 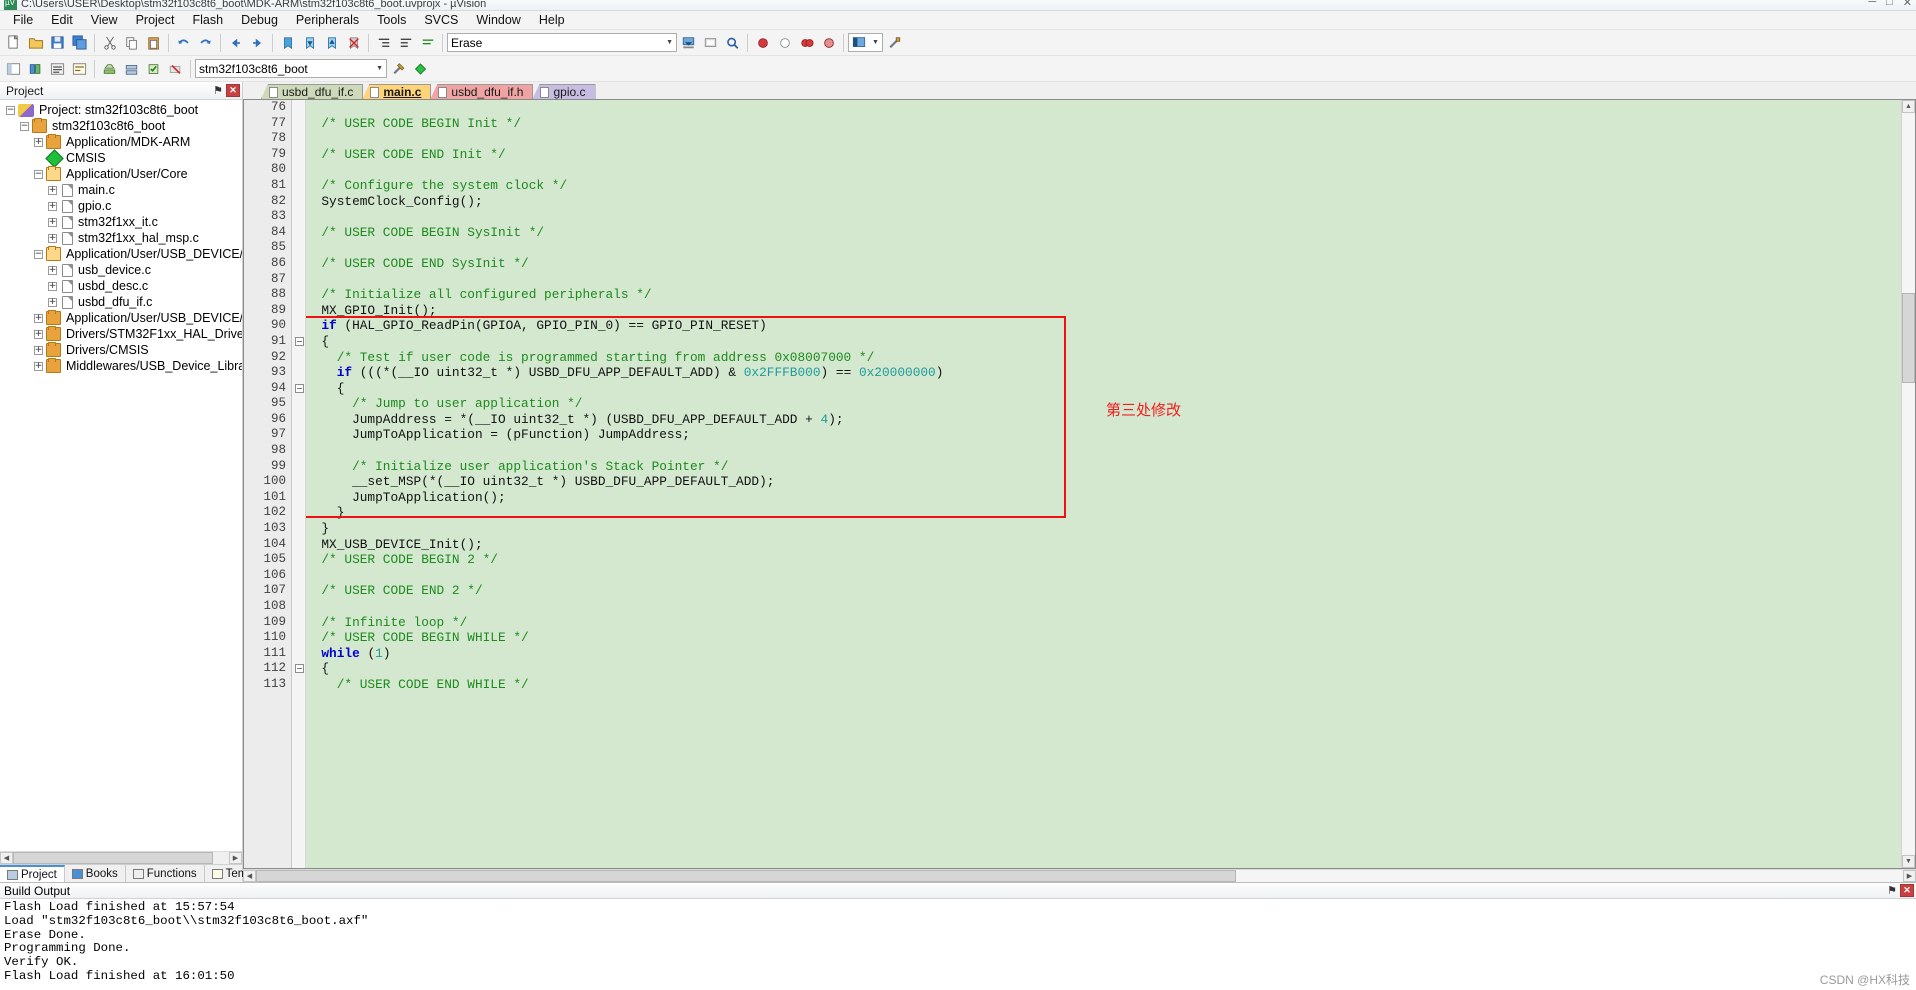 I want to click on tree-item: + usbd_dfu_if.c, so click(x=121, y=302).